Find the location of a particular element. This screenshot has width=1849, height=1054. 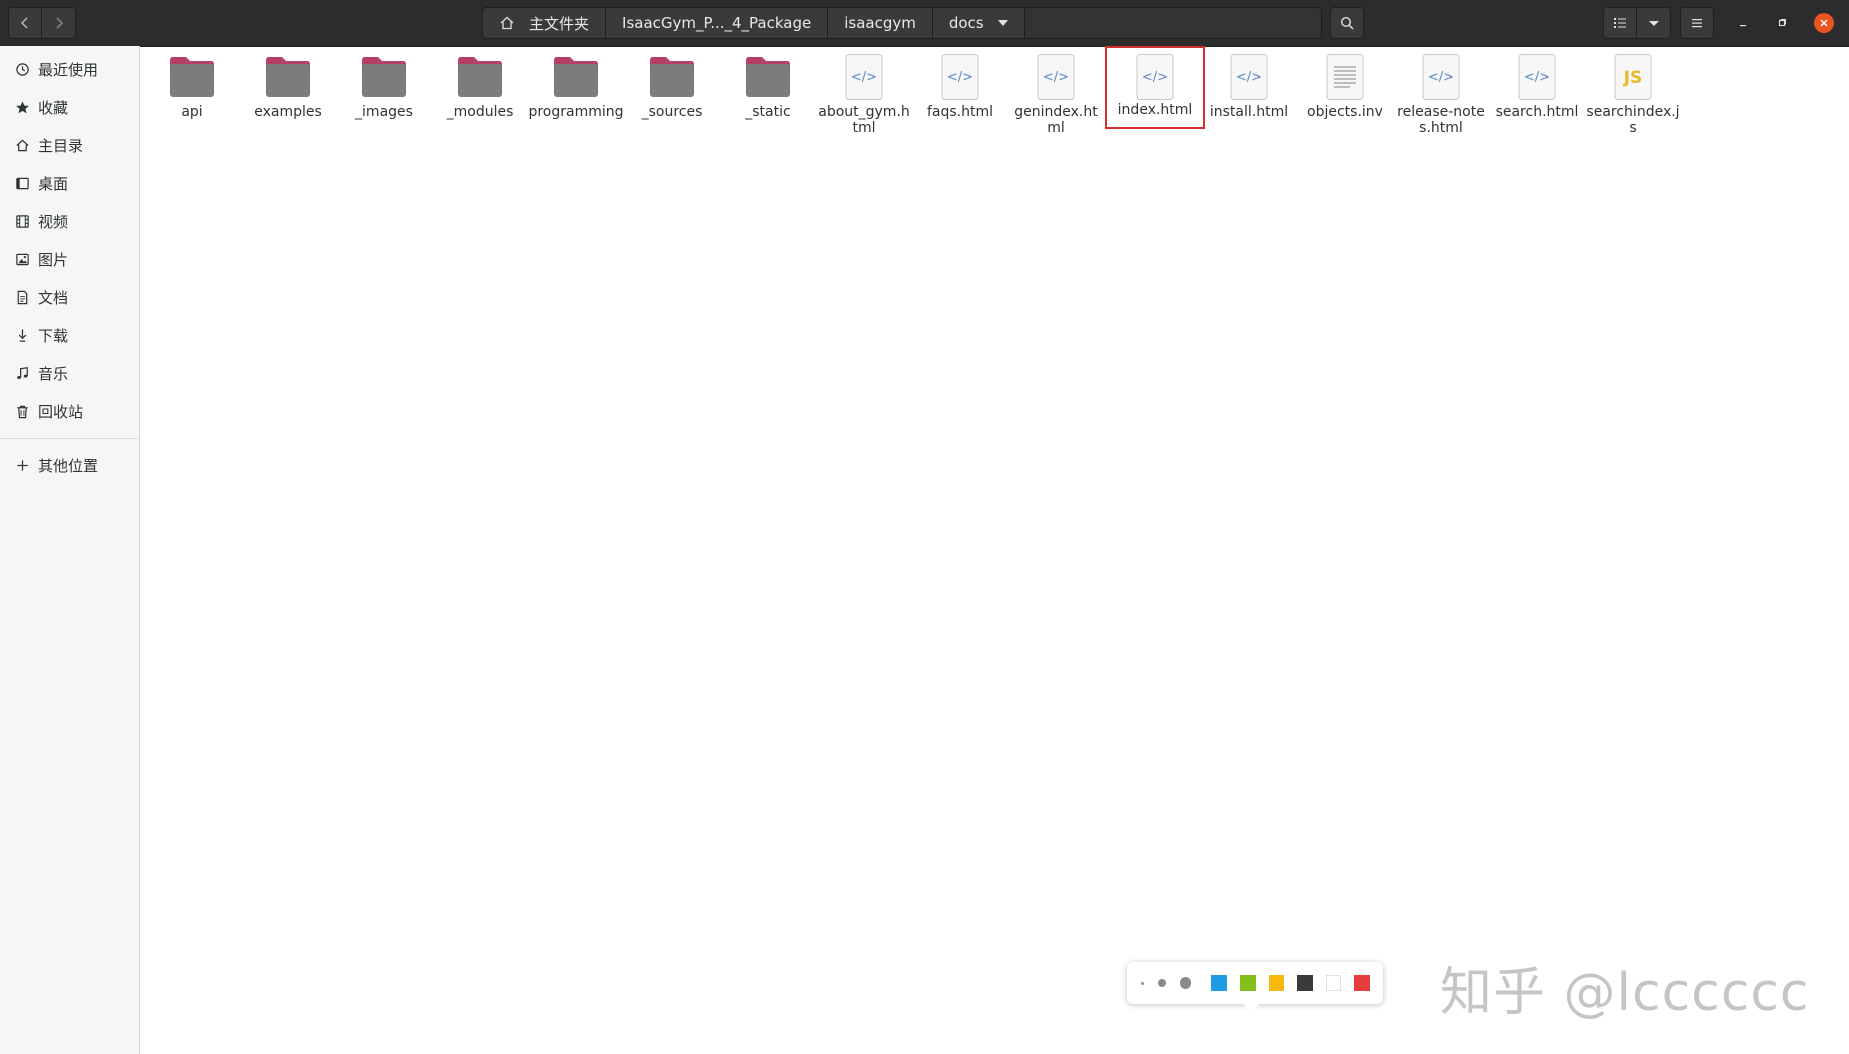

search-button is located at coordinates (1347, 23).